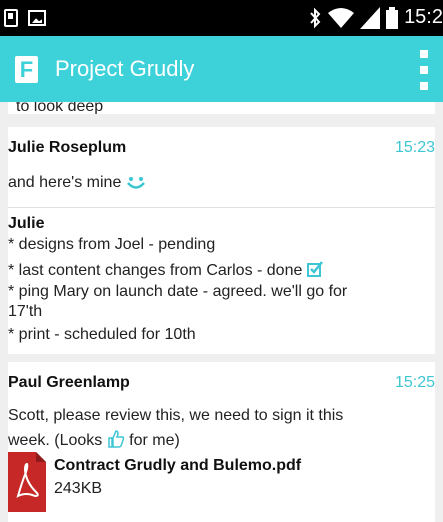 The height and width of the screenshot is (522, 443). Describe the element at coordinates (78, 488) in the screenshot. I see `attachment-size: 243KB` at that location.